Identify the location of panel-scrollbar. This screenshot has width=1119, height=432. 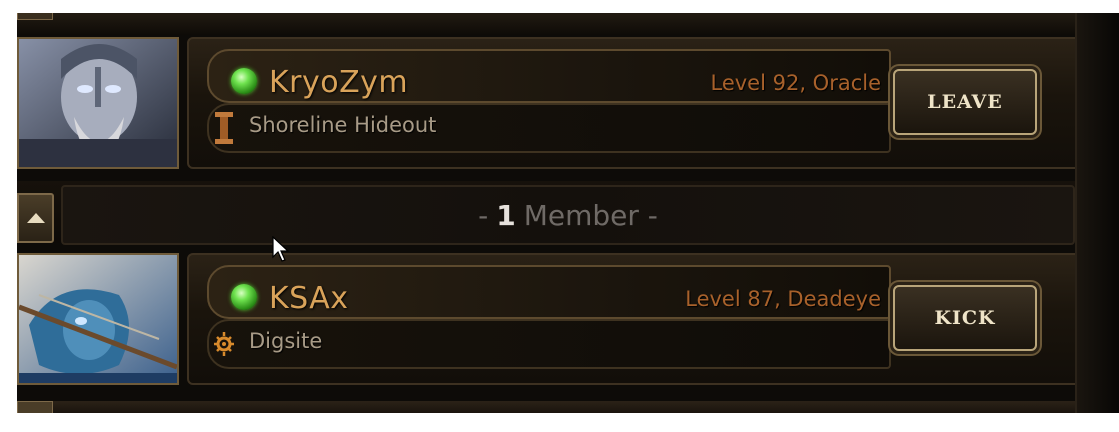
(1097, 213).